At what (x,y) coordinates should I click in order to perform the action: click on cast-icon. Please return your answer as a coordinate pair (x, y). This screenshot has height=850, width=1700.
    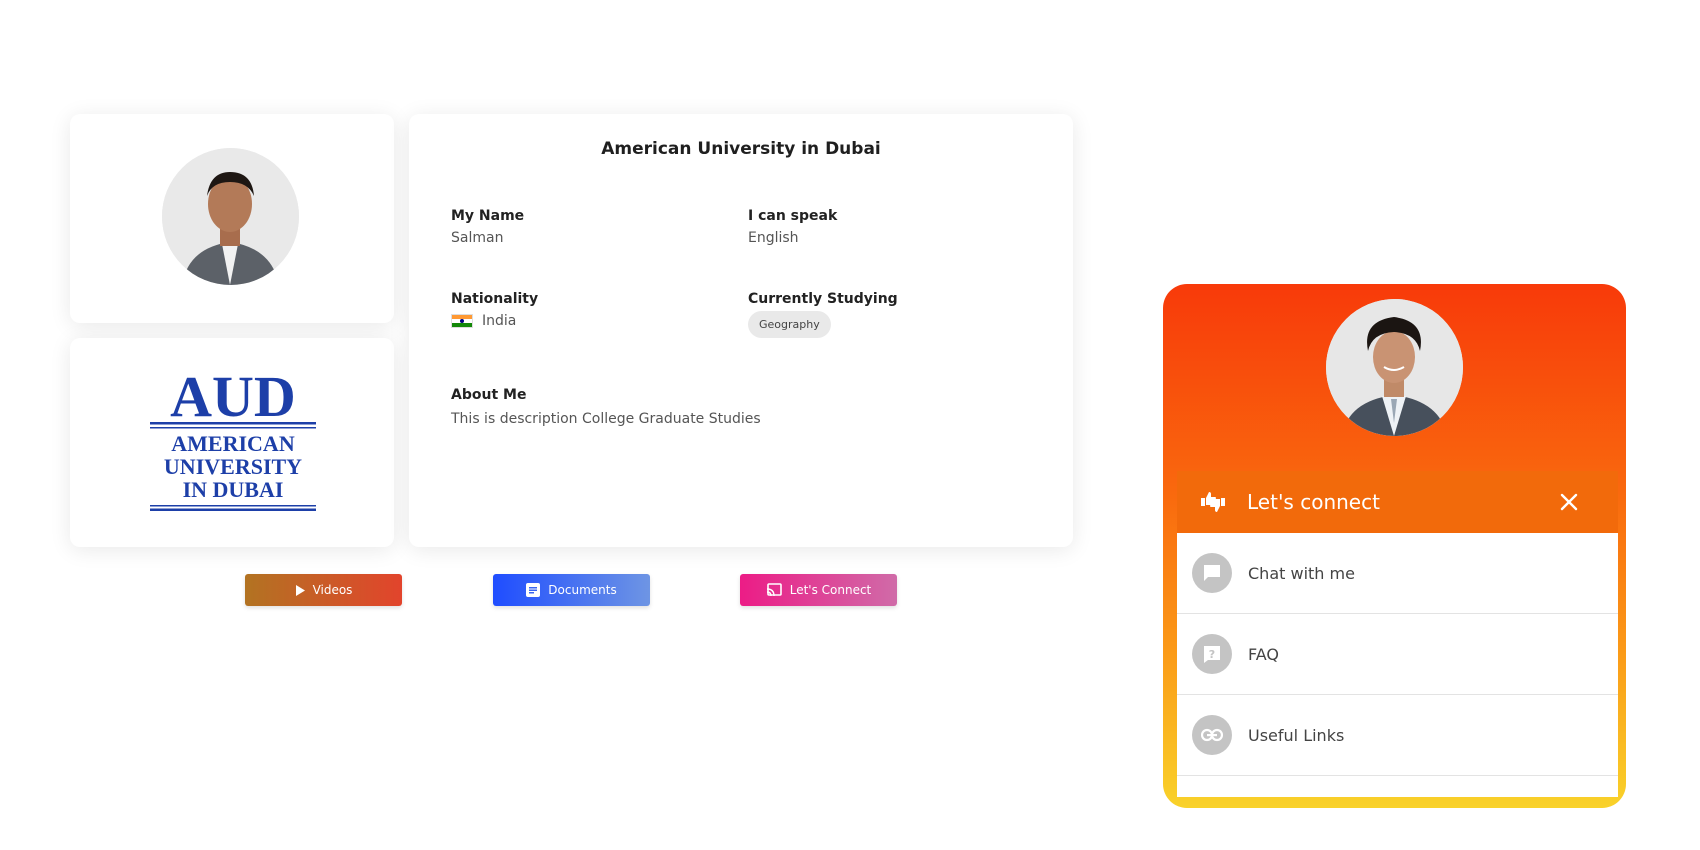
    Looking at the image, I should click on (774, 590).